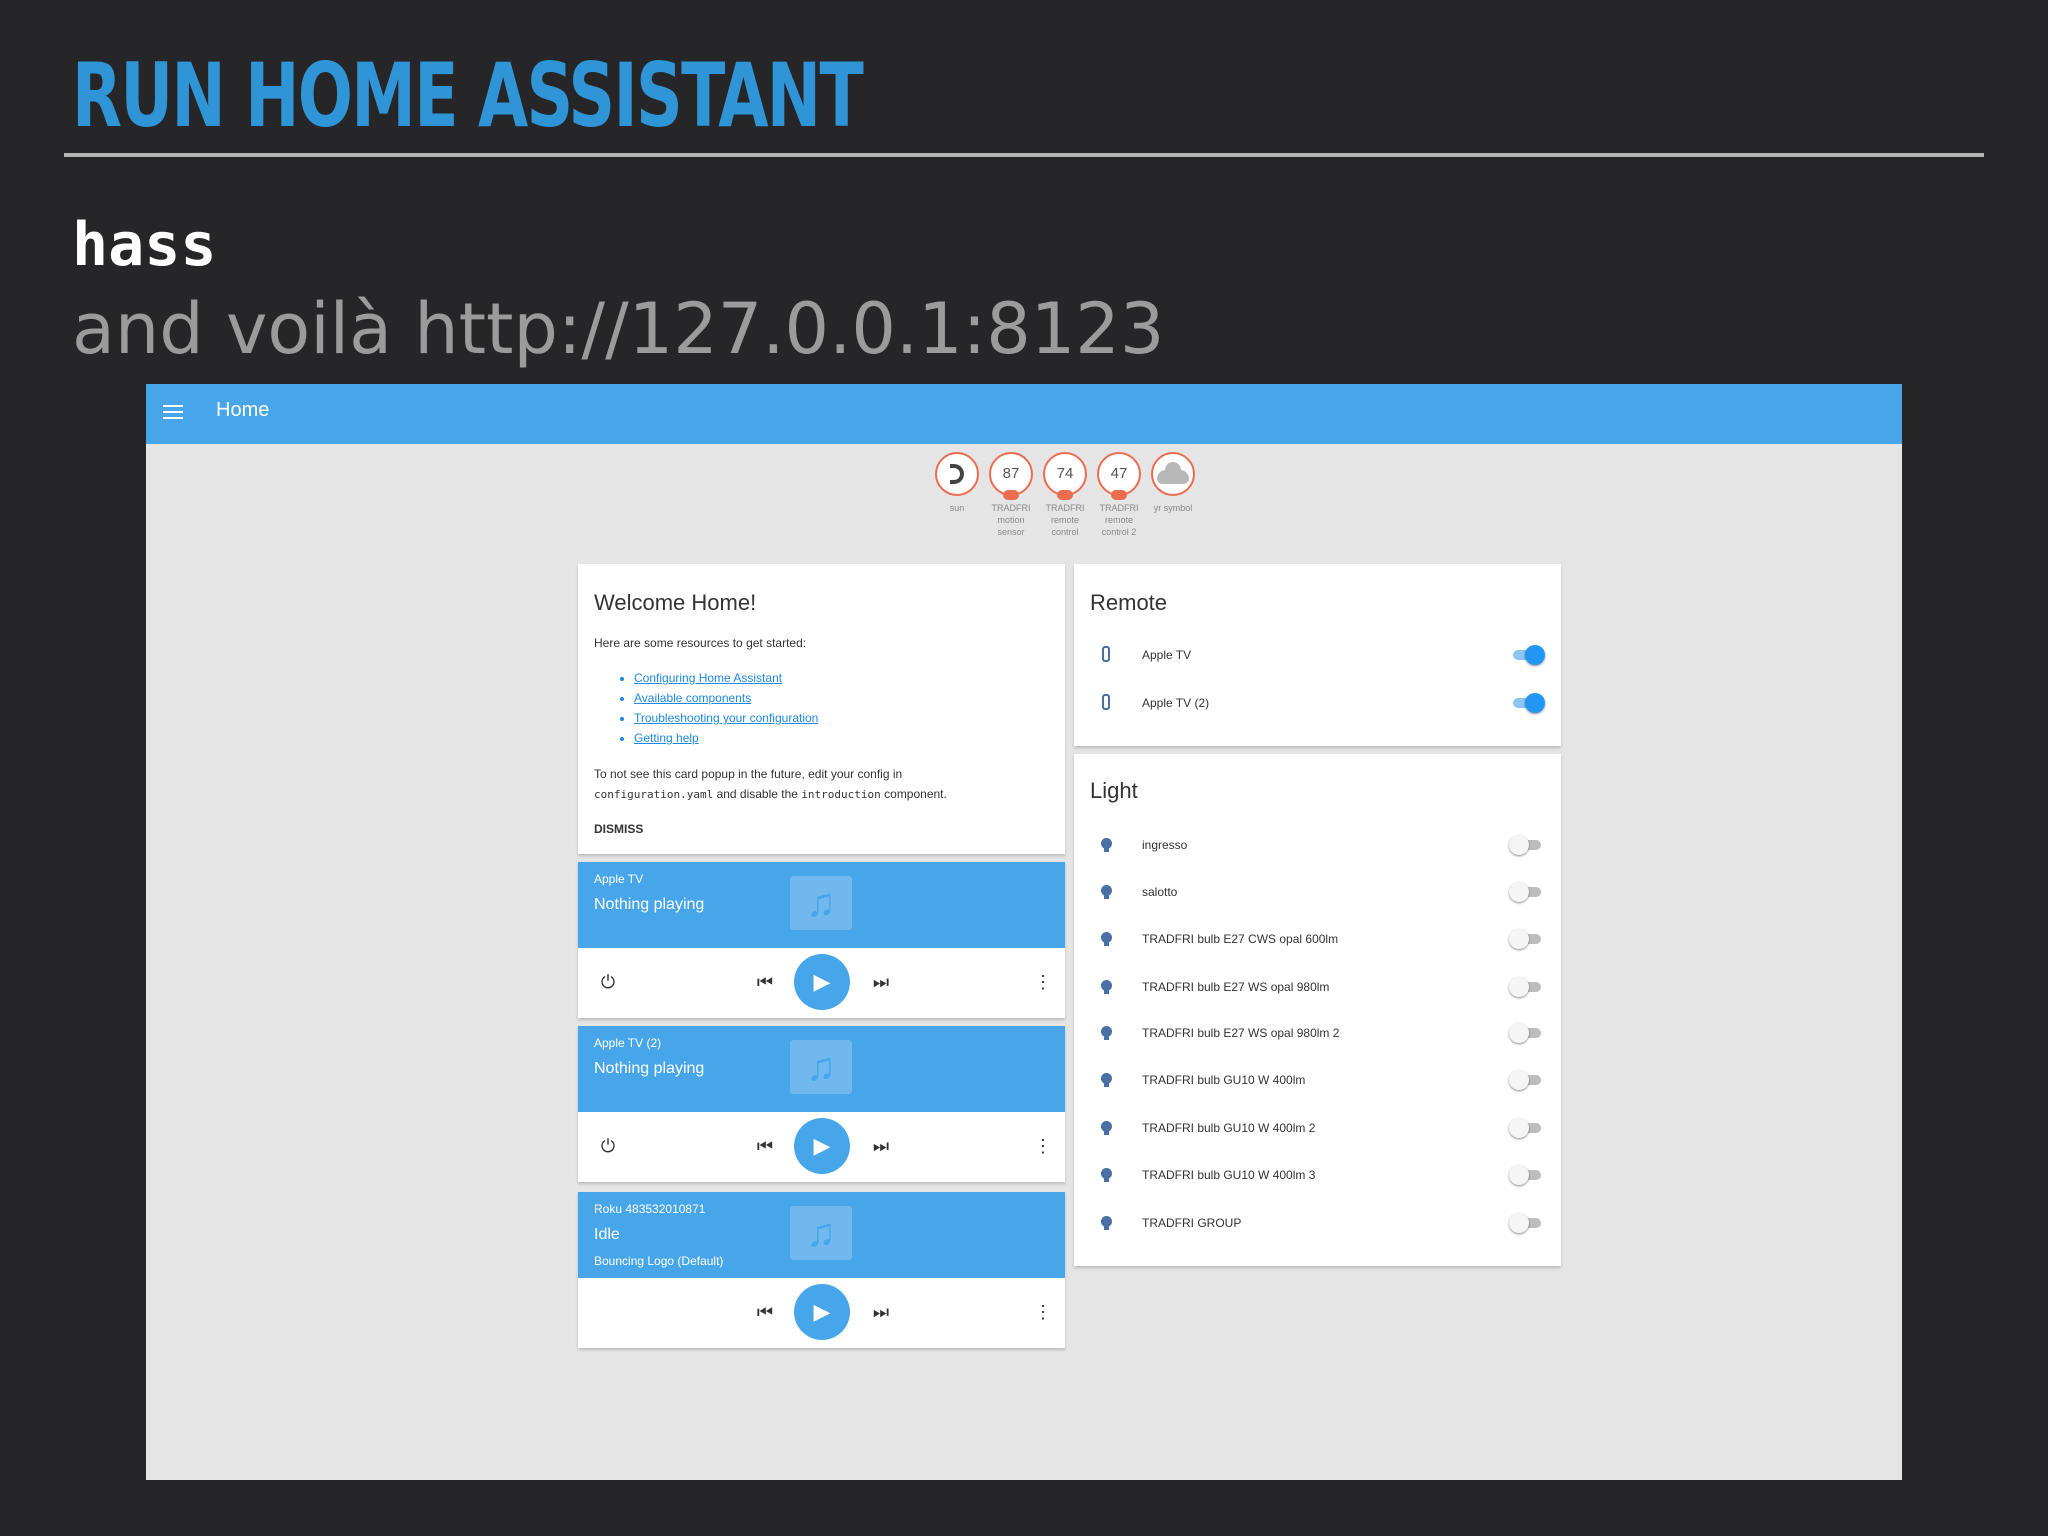  I want to click on music-note-icon: ♫, so click(821, 1233).